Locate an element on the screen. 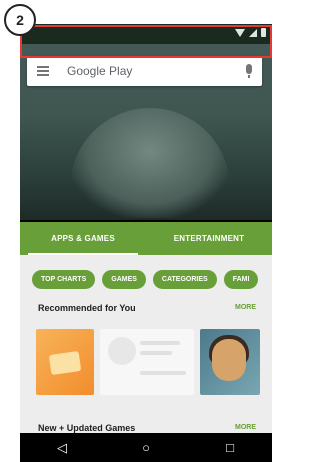  hamburger-menu-icon is located at coordinates (43, 71).